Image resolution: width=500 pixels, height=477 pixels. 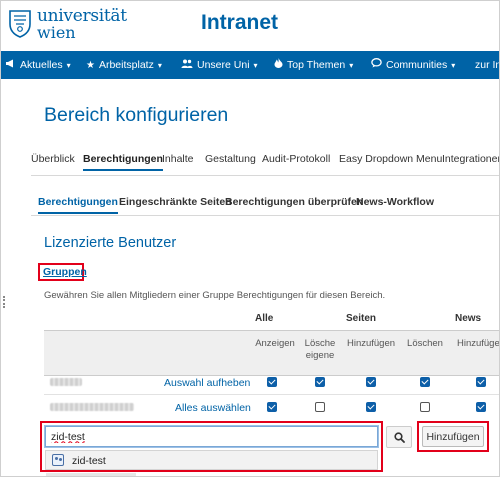 I want to click on nav-arbeitsplatz: ★ Arbeitsplatz ▾, so click(x=124, y=65).